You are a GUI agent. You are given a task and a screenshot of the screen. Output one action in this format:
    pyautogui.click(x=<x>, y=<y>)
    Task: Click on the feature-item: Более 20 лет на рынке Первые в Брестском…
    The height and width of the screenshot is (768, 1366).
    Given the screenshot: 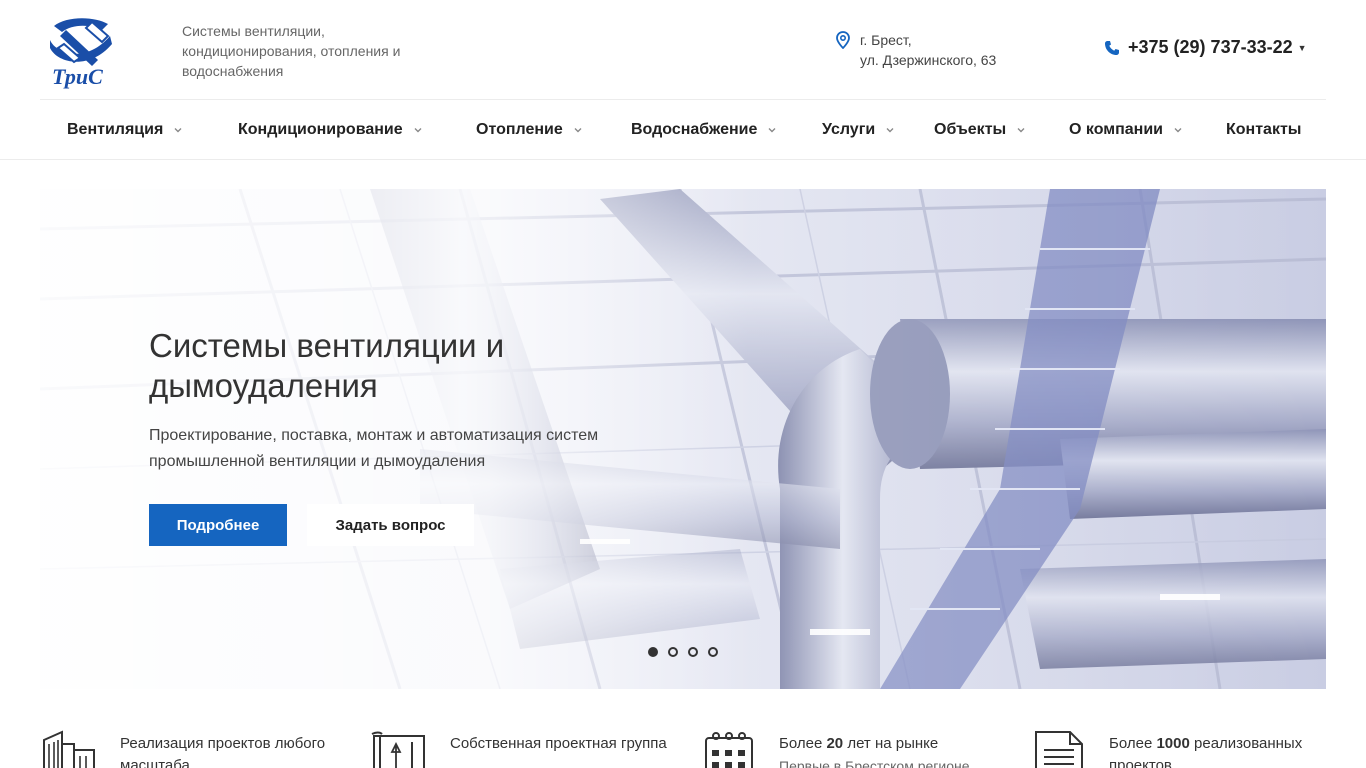 What is the action you would take?
    pyautogui.click(x=850, y=746)
    